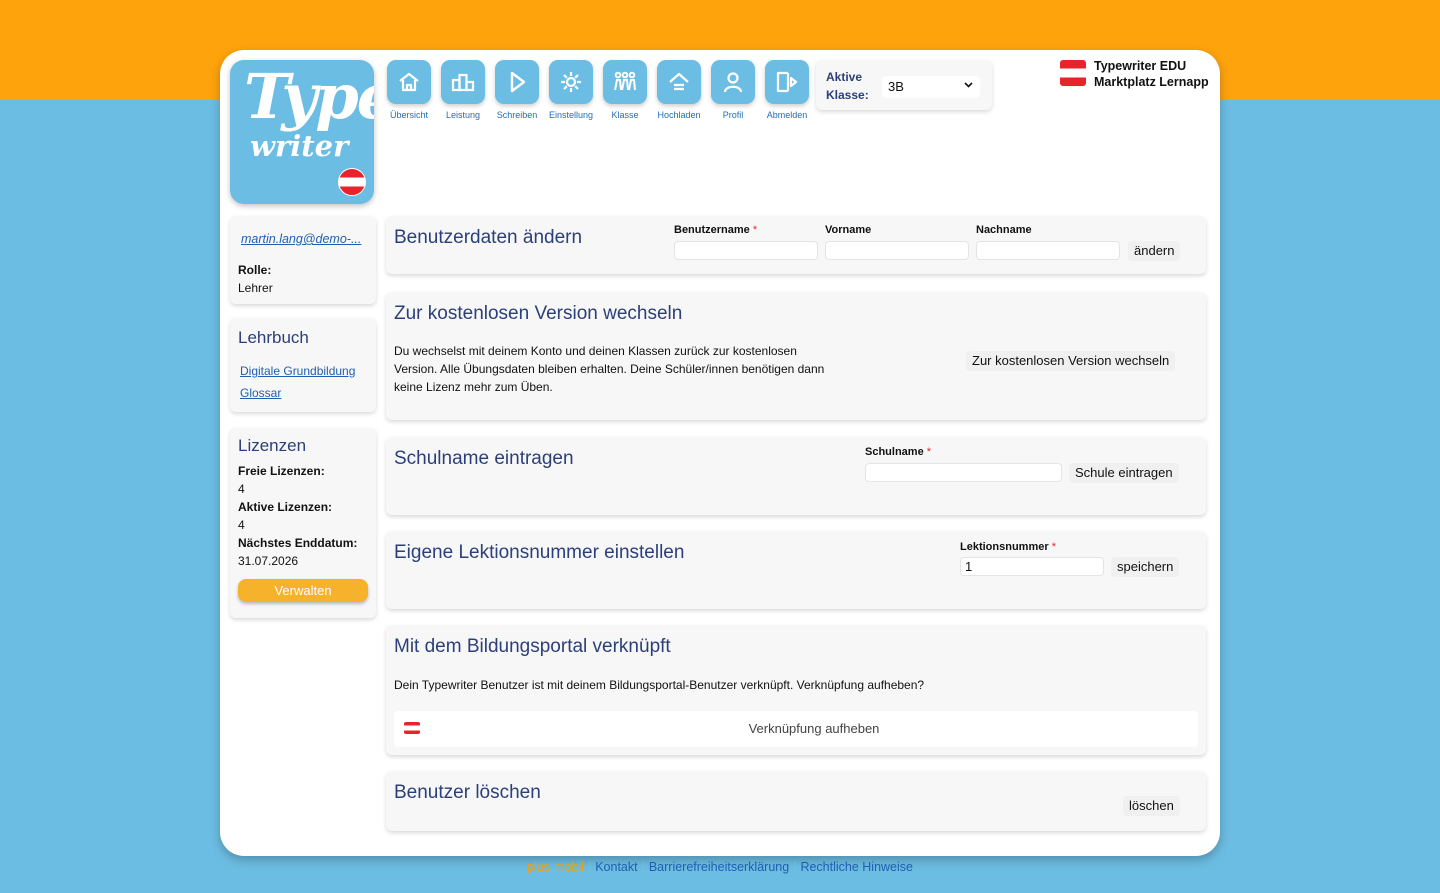  I want to click on chevron-down-icon, so click(968, 86).